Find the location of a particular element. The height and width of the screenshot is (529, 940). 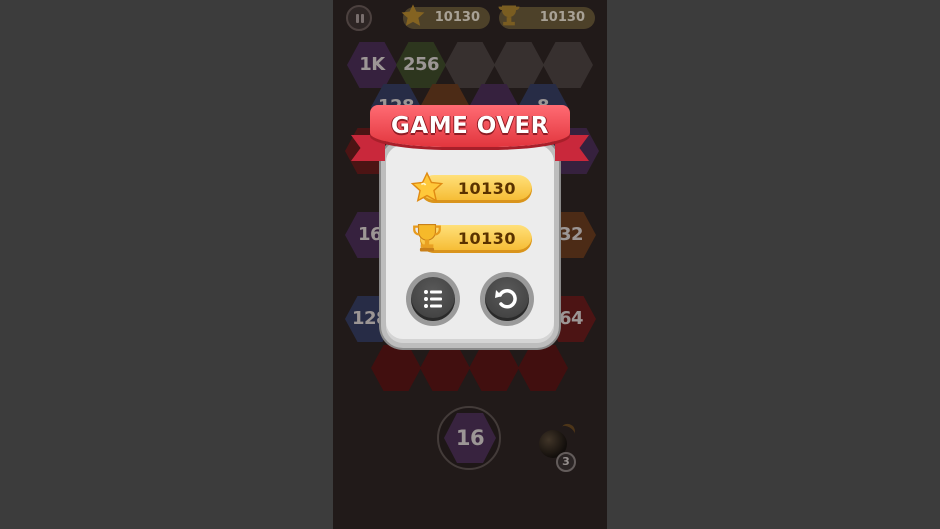

list-icon is located at coordinates (433, 299).